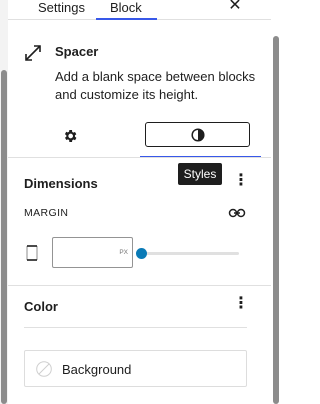 This screenshot has width=320, height=404. I want to click on color-options-button: ⋮, so click(241, 304).